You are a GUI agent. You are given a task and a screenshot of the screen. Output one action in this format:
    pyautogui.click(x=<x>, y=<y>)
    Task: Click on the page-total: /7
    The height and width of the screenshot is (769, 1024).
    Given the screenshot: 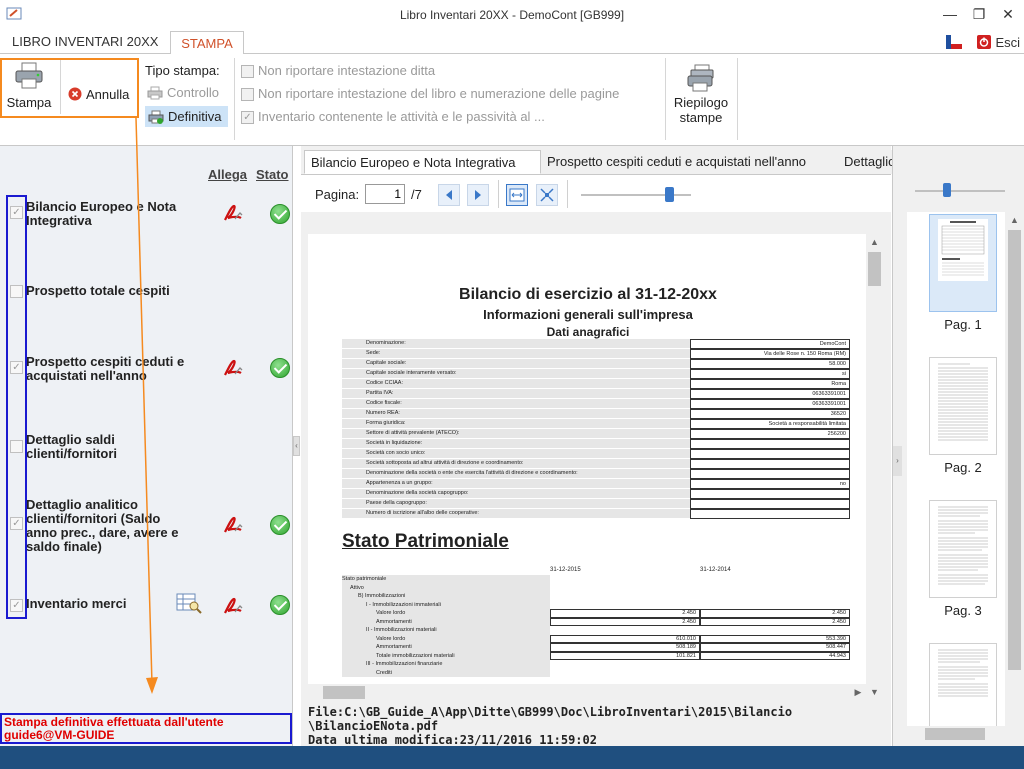 What is the action you would take?
    pyautogui.click(x=416, y=194)
    